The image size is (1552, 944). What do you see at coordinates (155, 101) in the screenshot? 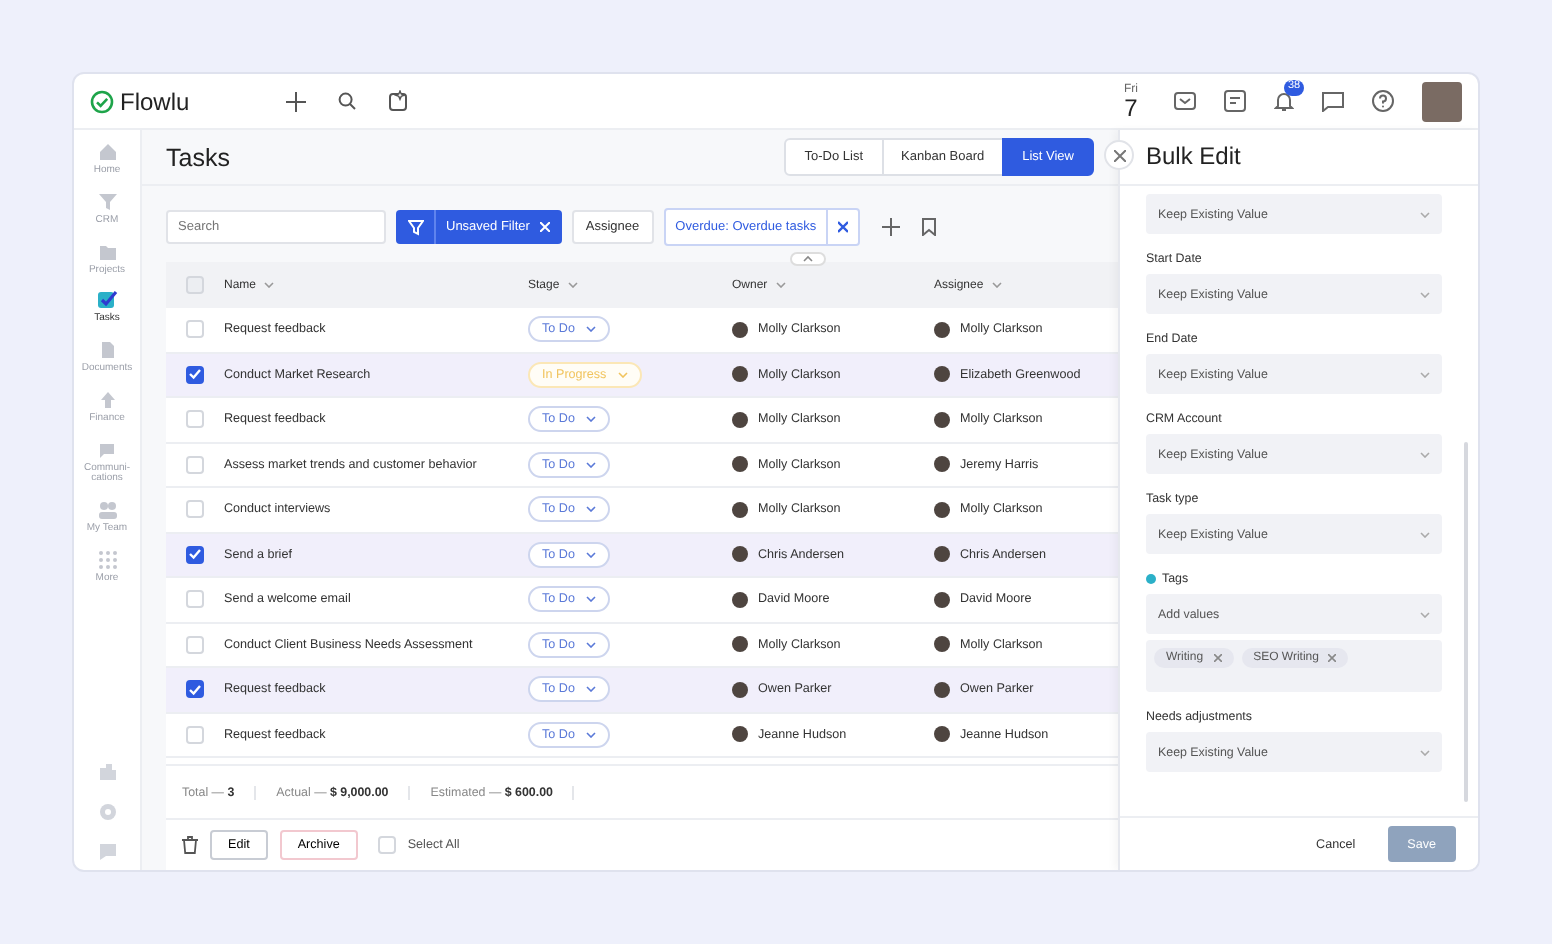
I see `app-logo: Flowlu` at bounding box center [155, 101].